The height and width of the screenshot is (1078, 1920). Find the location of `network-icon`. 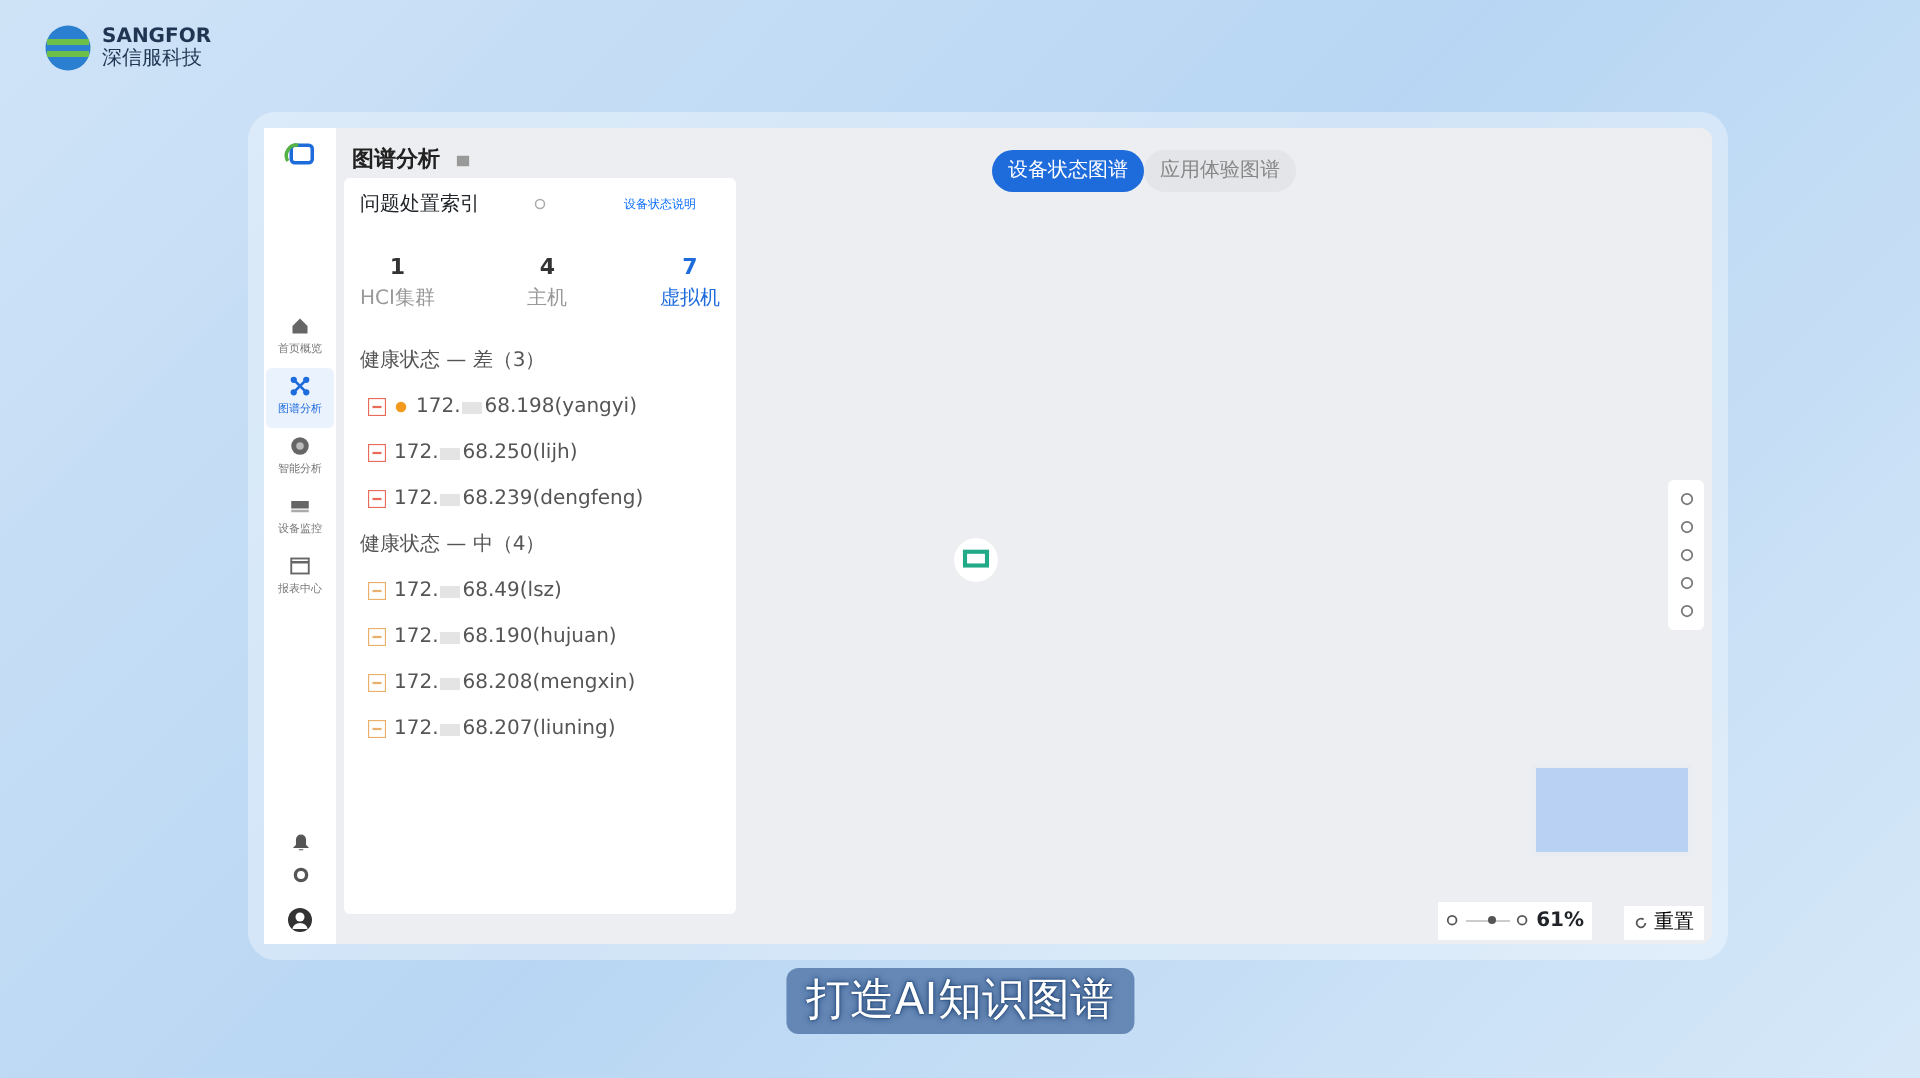

network-icon is located at coordinates (300, 386).